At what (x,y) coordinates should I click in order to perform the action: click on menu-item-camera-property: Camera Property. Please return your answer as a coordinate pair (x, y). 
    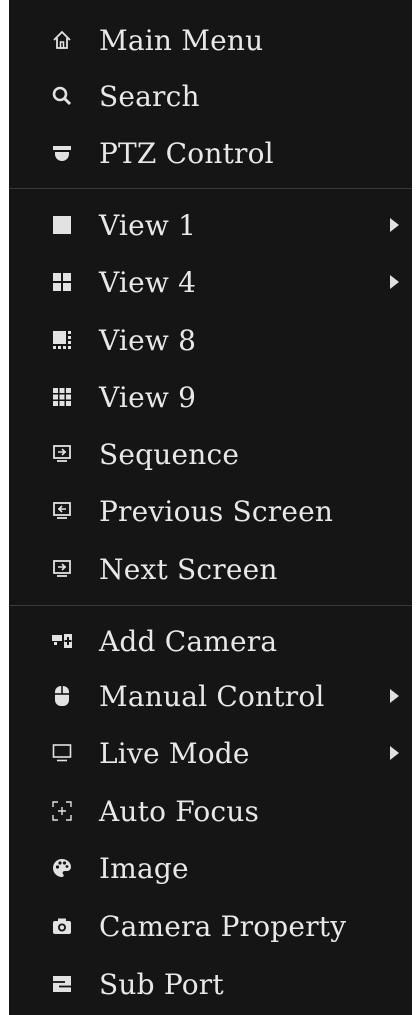
    Looking at the image, I should click on (210, 926).